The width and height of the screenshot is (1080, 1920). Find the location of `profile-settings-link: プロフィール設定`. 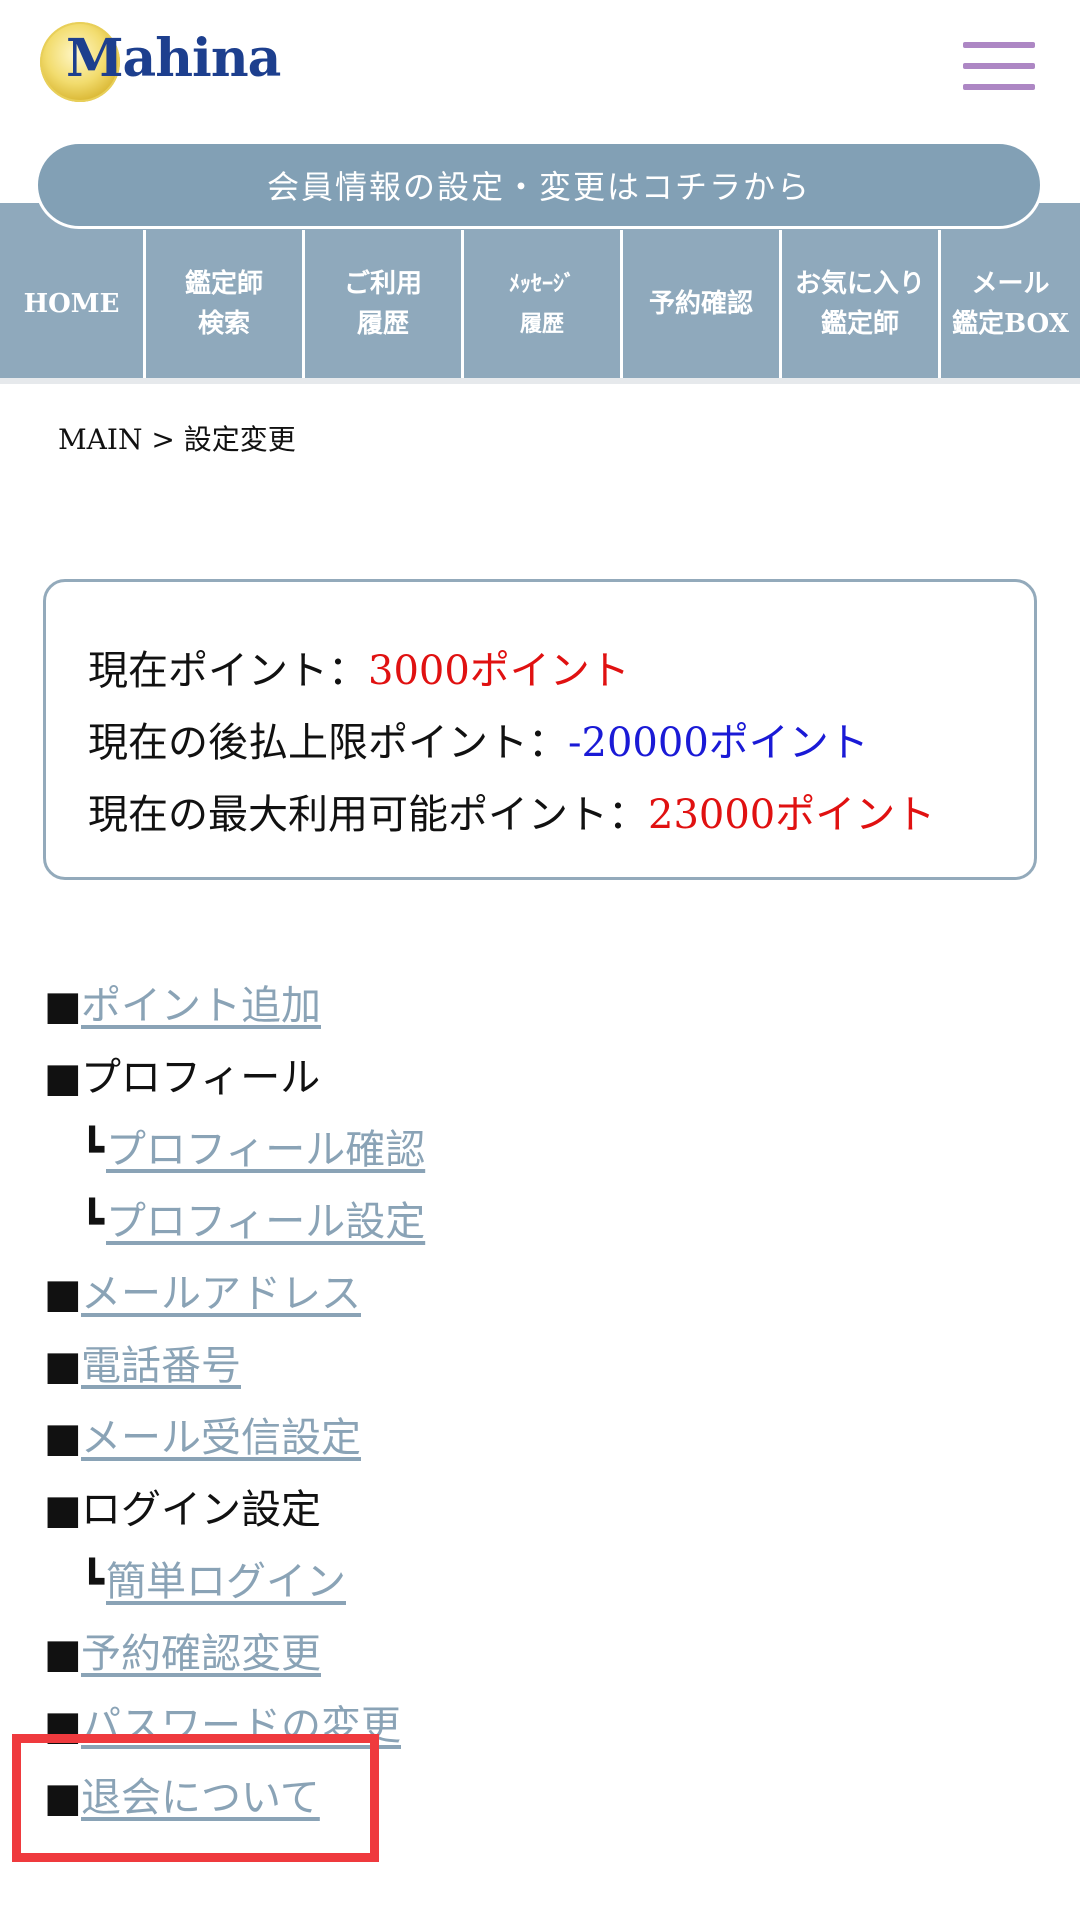

profile-settings-link: プロフィール設定 is located at coordinates (265, 1222).